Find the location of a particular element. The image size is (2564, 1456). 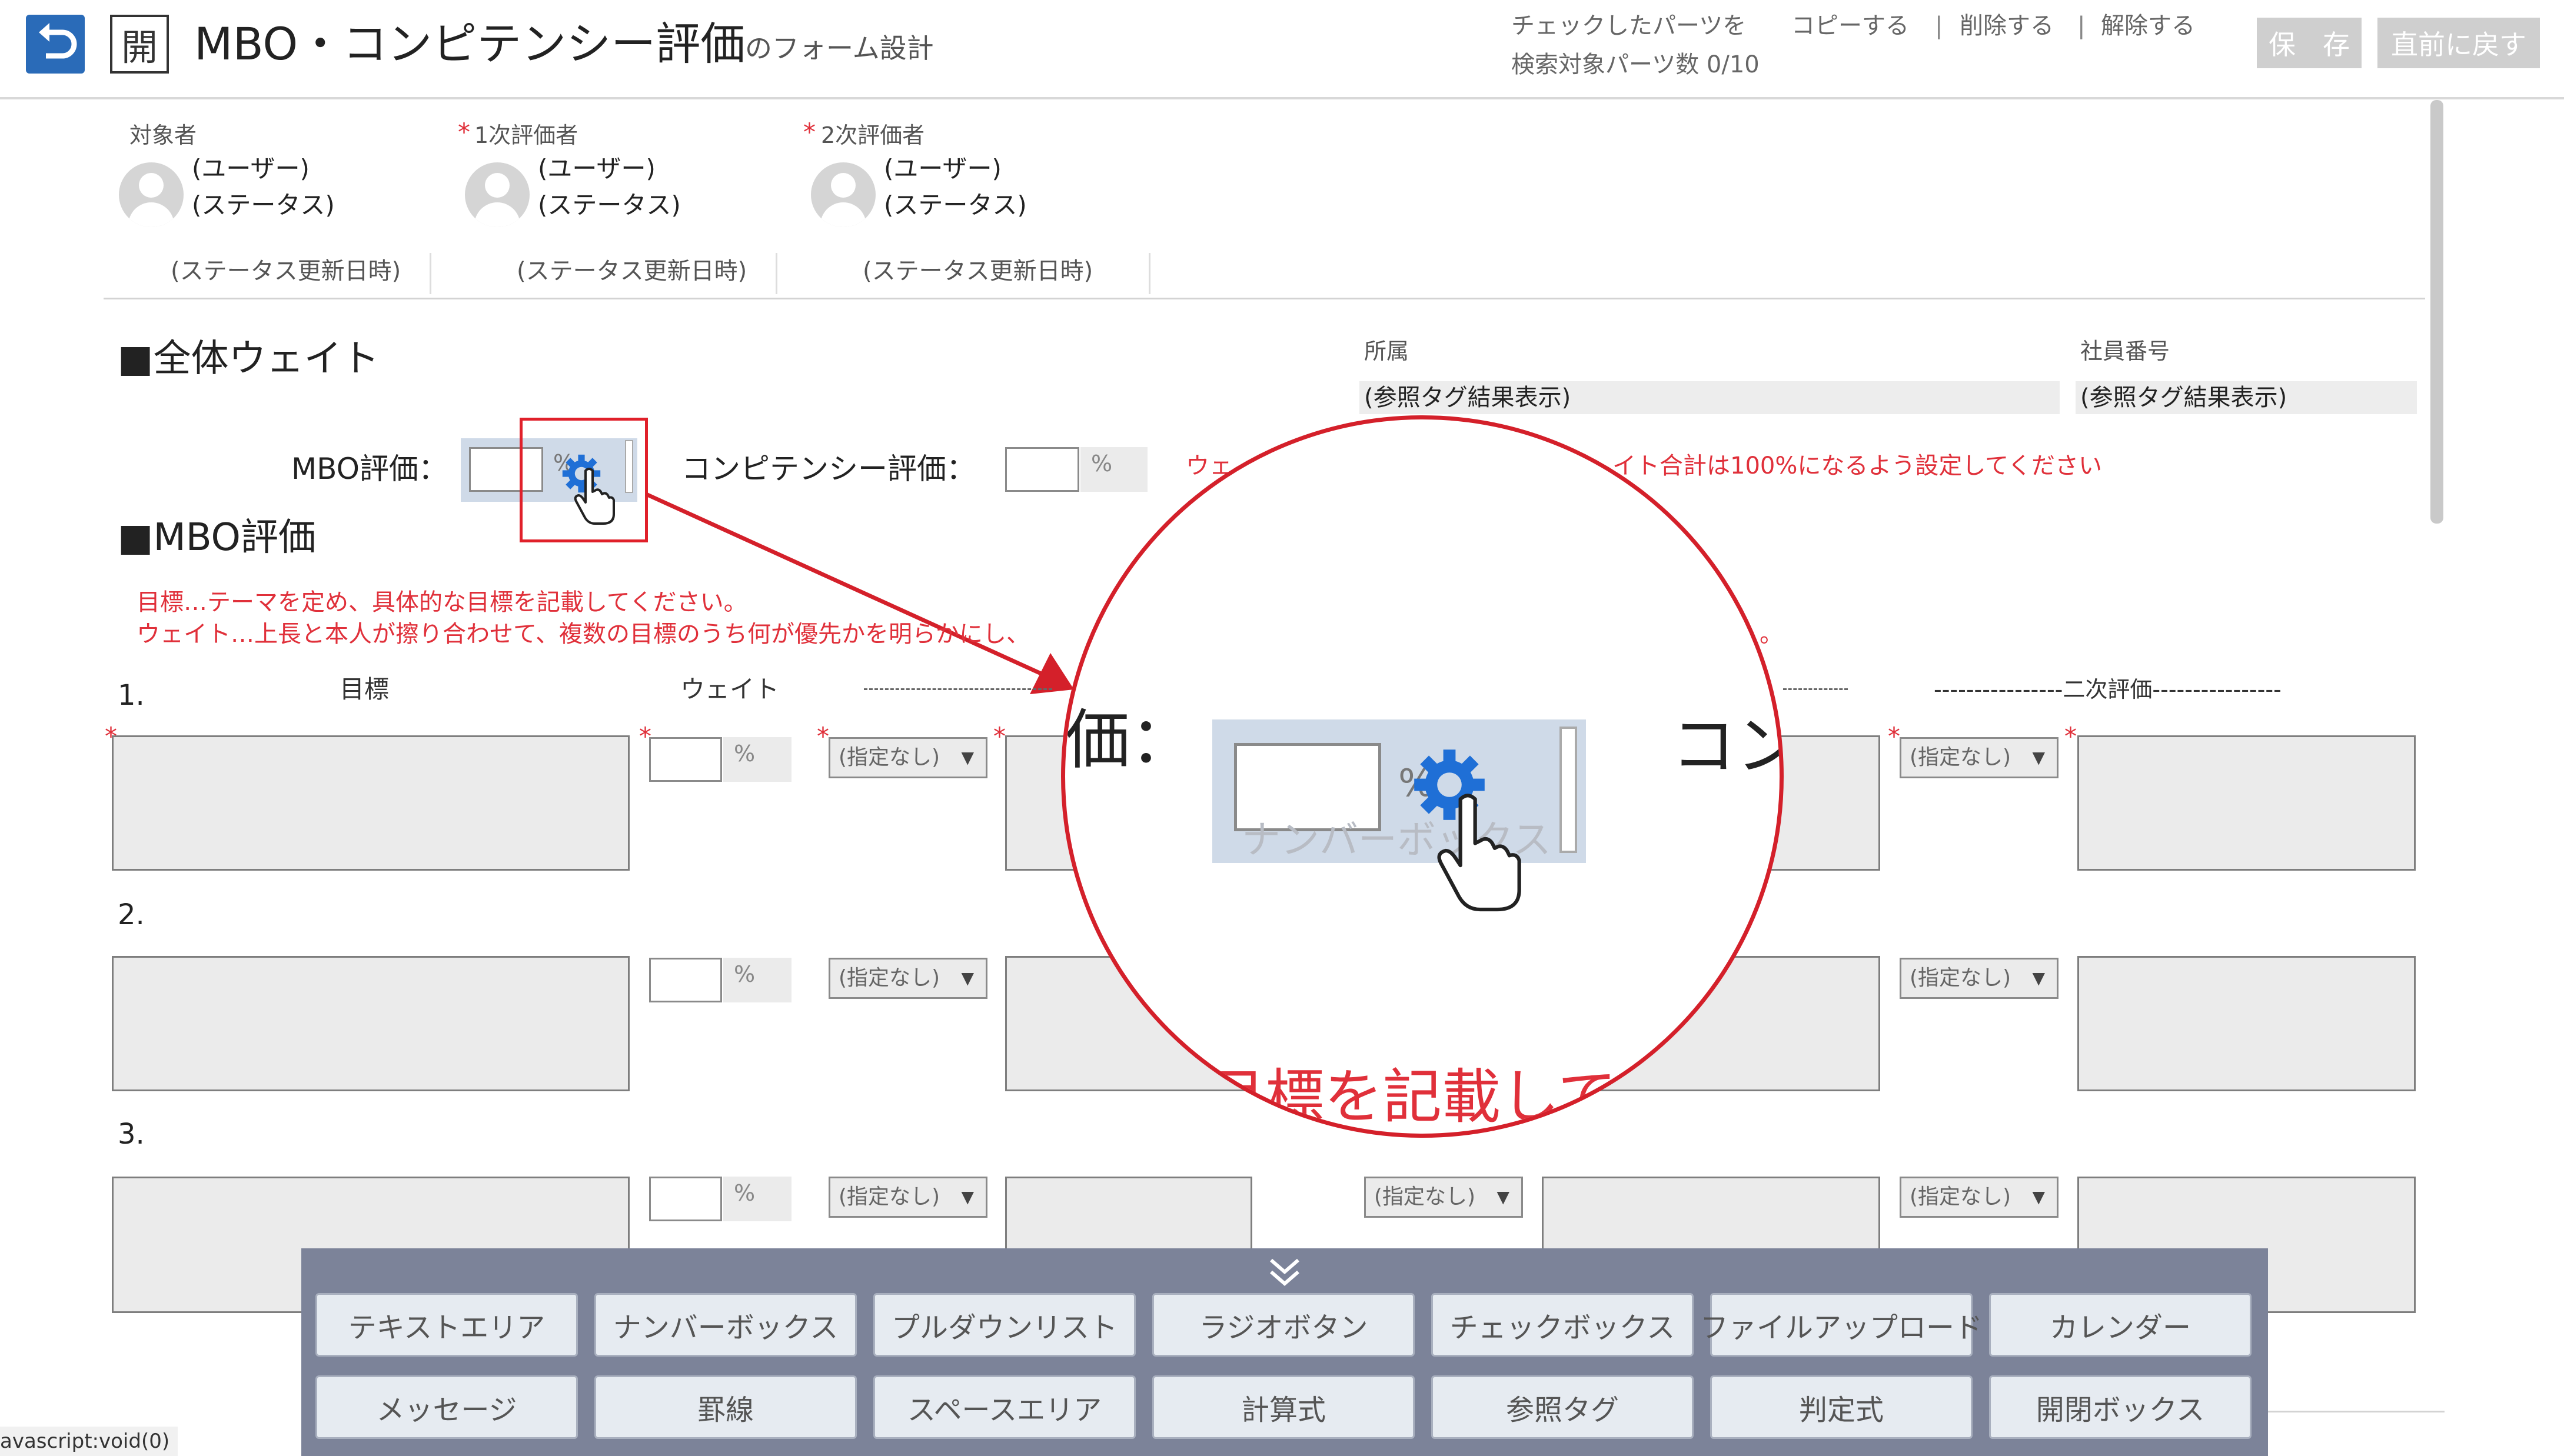

evaluator-role: 1次評価者 is located at coordinates (526, 135).